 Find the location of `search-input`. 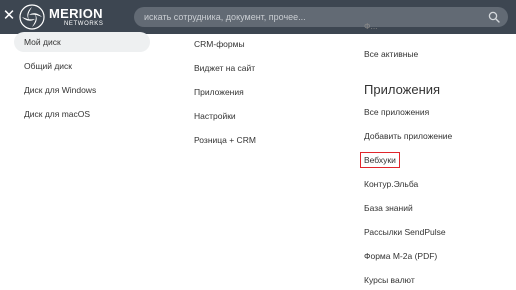

search-input is located at coordinates (314, 17).